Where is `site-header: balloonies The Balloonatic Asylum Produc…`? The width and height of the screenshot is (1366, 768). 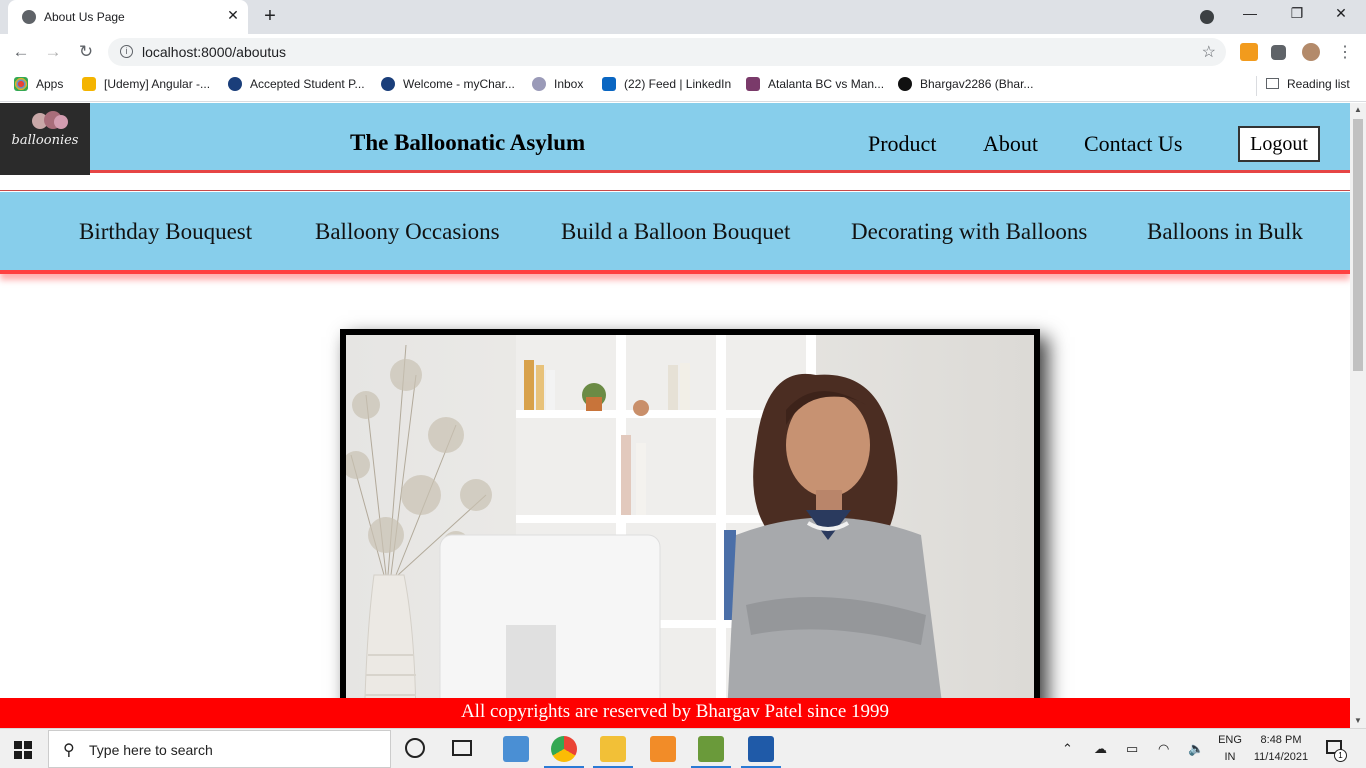
site-header: balloonies The Balloonatic Asylum Produc… is located at coordinates (675, 139).